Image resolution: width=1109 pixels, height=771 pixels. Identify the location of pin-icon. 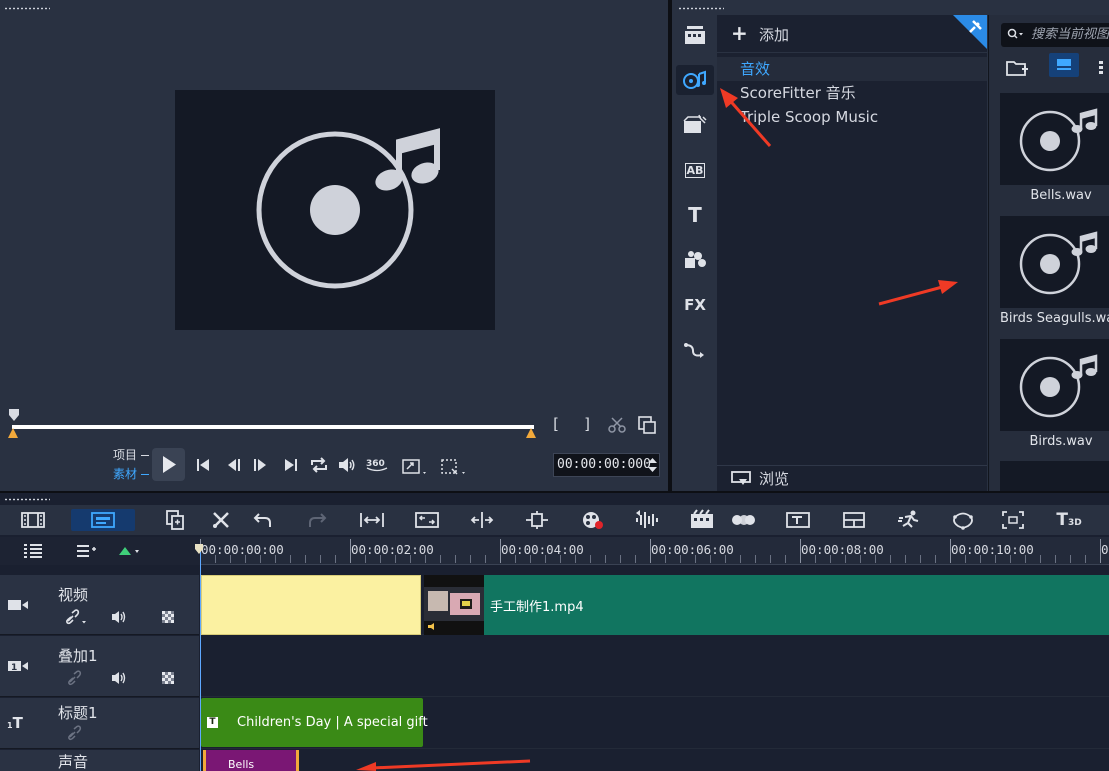
(970, 32).